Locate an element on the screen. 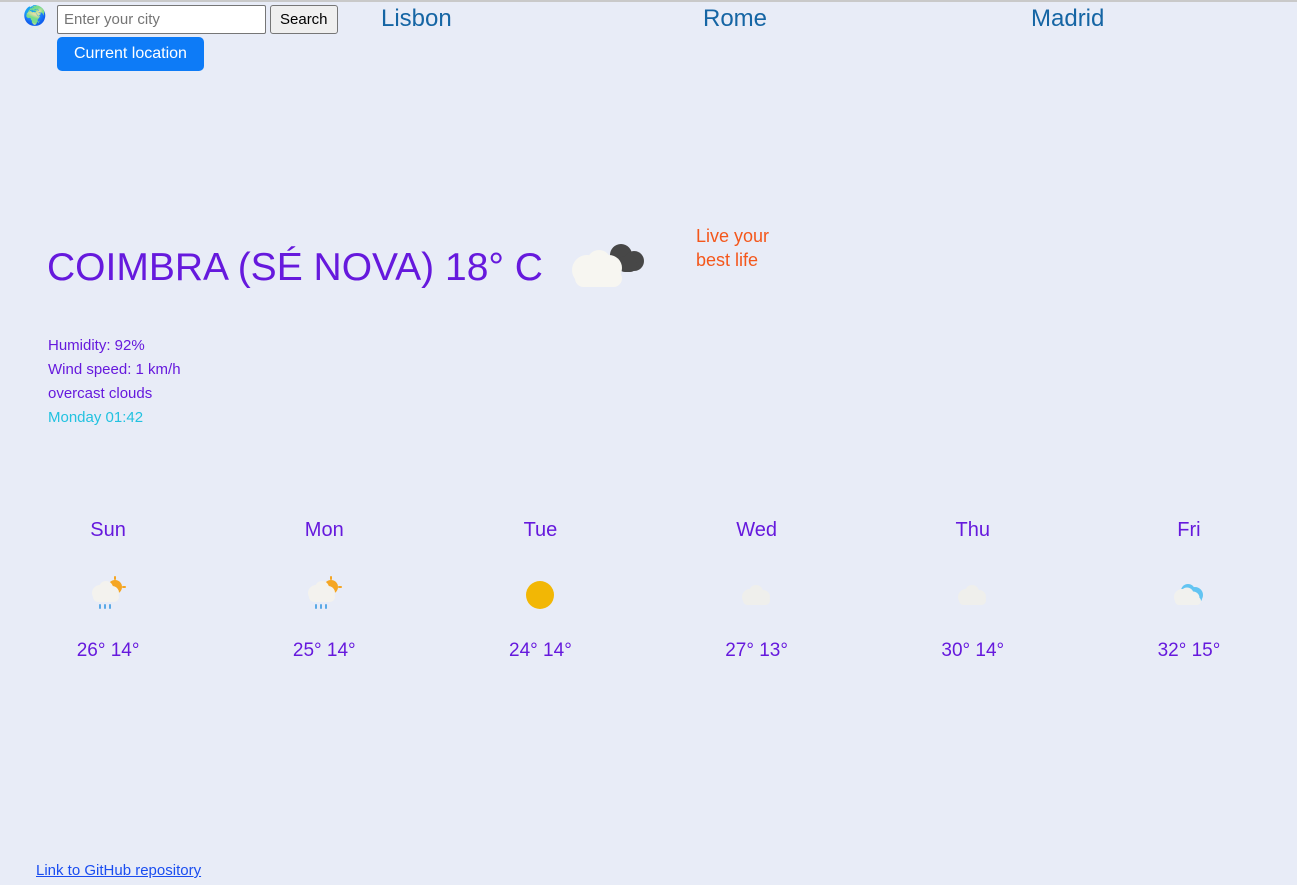 This screenshot has width=1297, height=885. tagline-line-2: best life is located at coordinates (727, 260).